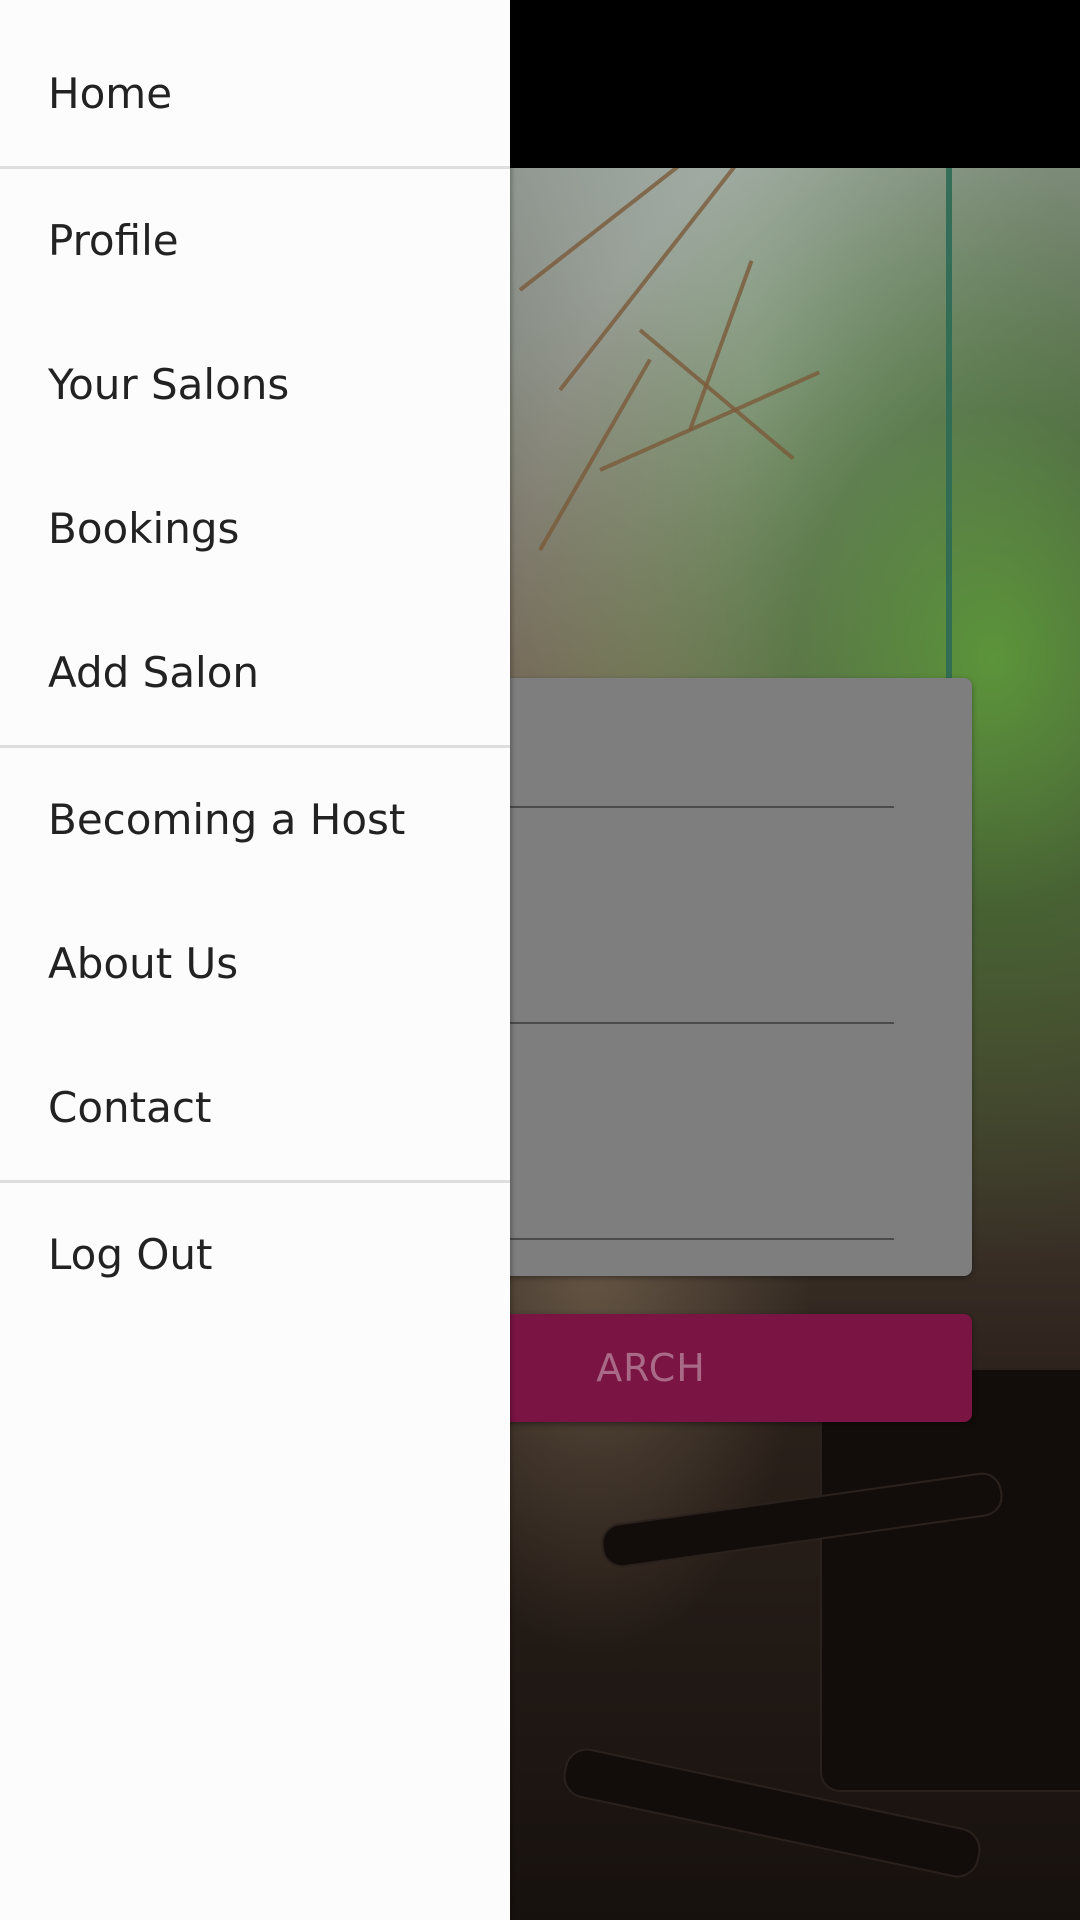 Image resolution: width=1080 pixels, height=1920 pixels. I want to click on menu-item-becoming-a-host: Becoming a Host, so click(255, 820).